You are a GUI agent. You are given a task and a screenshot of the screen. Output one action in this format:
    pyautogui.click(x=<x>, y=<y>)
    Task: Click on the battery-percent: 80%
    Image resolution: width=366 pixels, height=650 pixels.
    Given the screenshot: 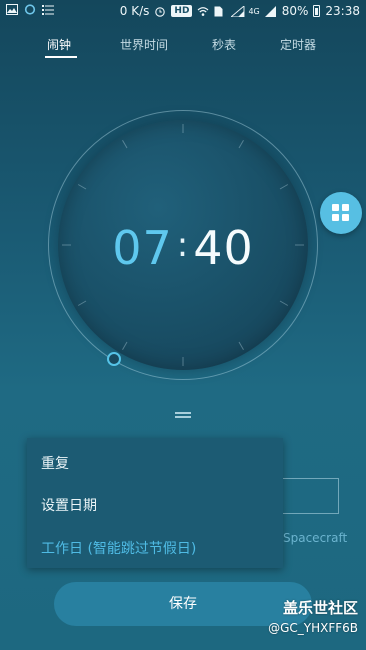 What is the action you would take?
    pyautogui.click(x=295, y=11)
    